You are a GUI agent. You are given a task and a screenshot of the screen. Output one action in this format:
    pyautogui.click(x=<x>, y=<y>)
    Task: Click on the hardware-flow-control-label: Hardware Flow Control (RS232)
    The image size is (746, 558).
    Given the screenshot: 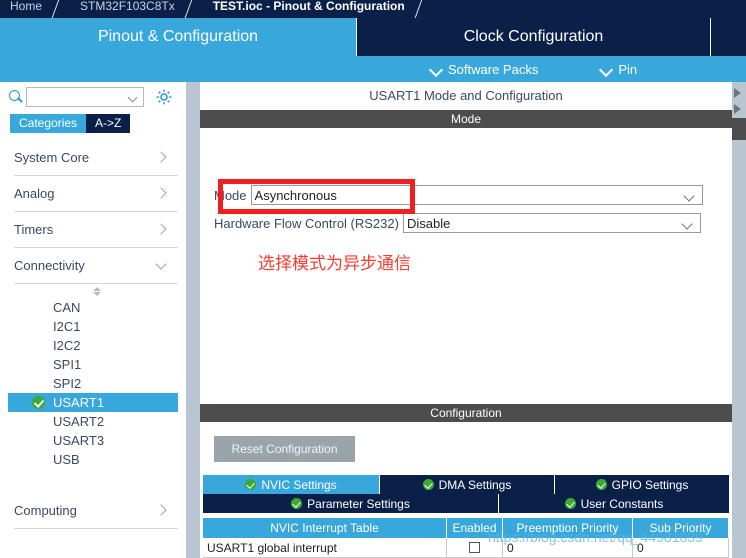 What is the action you would take?
    pyautogui.click(x=306, y=223)
    